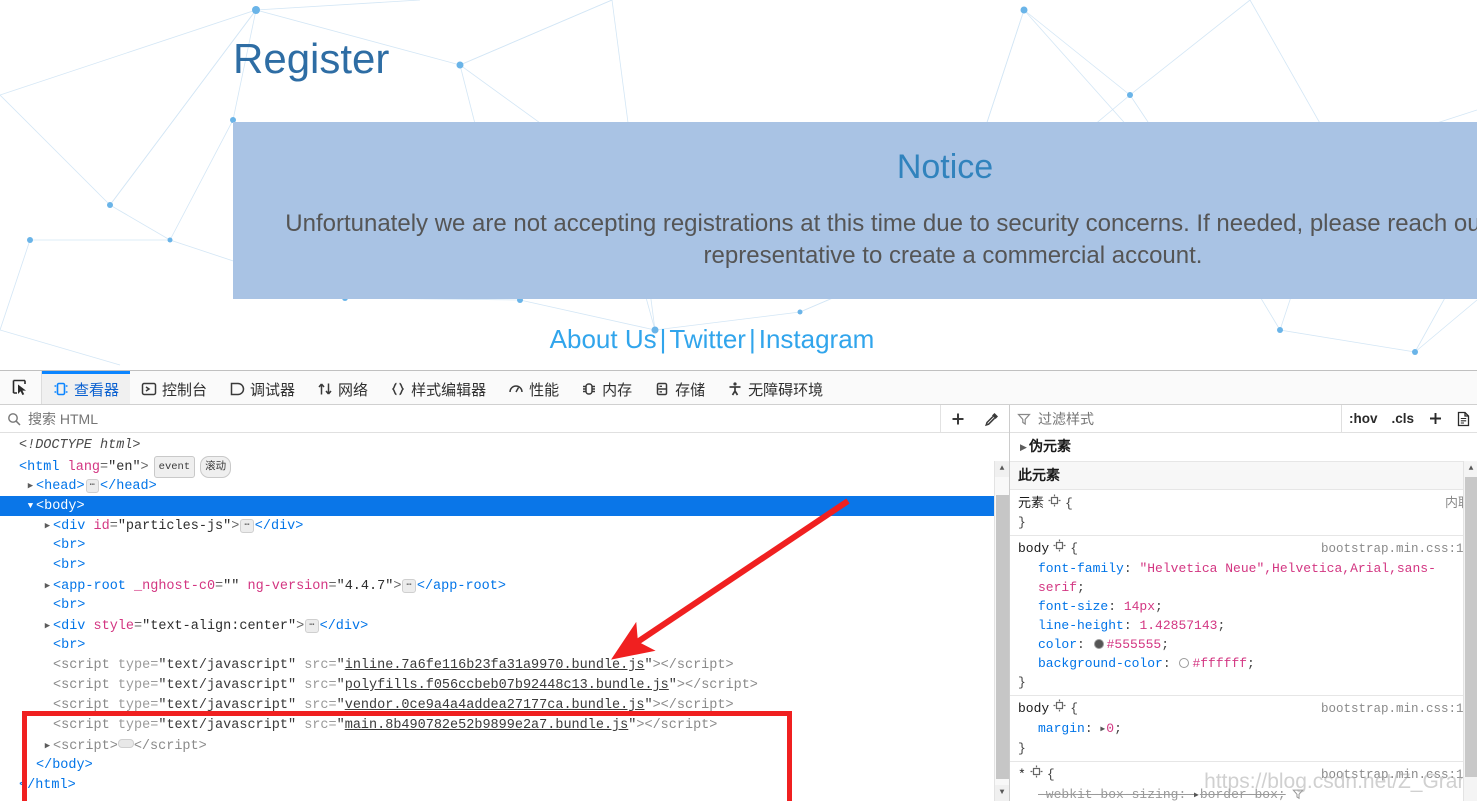 This screenshot has height=801, width=1477. What do you see at coordinates (1244, 625) in the screenshot?
I see `declaration-line-height: line-height: 1.42857143;` at bounding box center [1244, 625].